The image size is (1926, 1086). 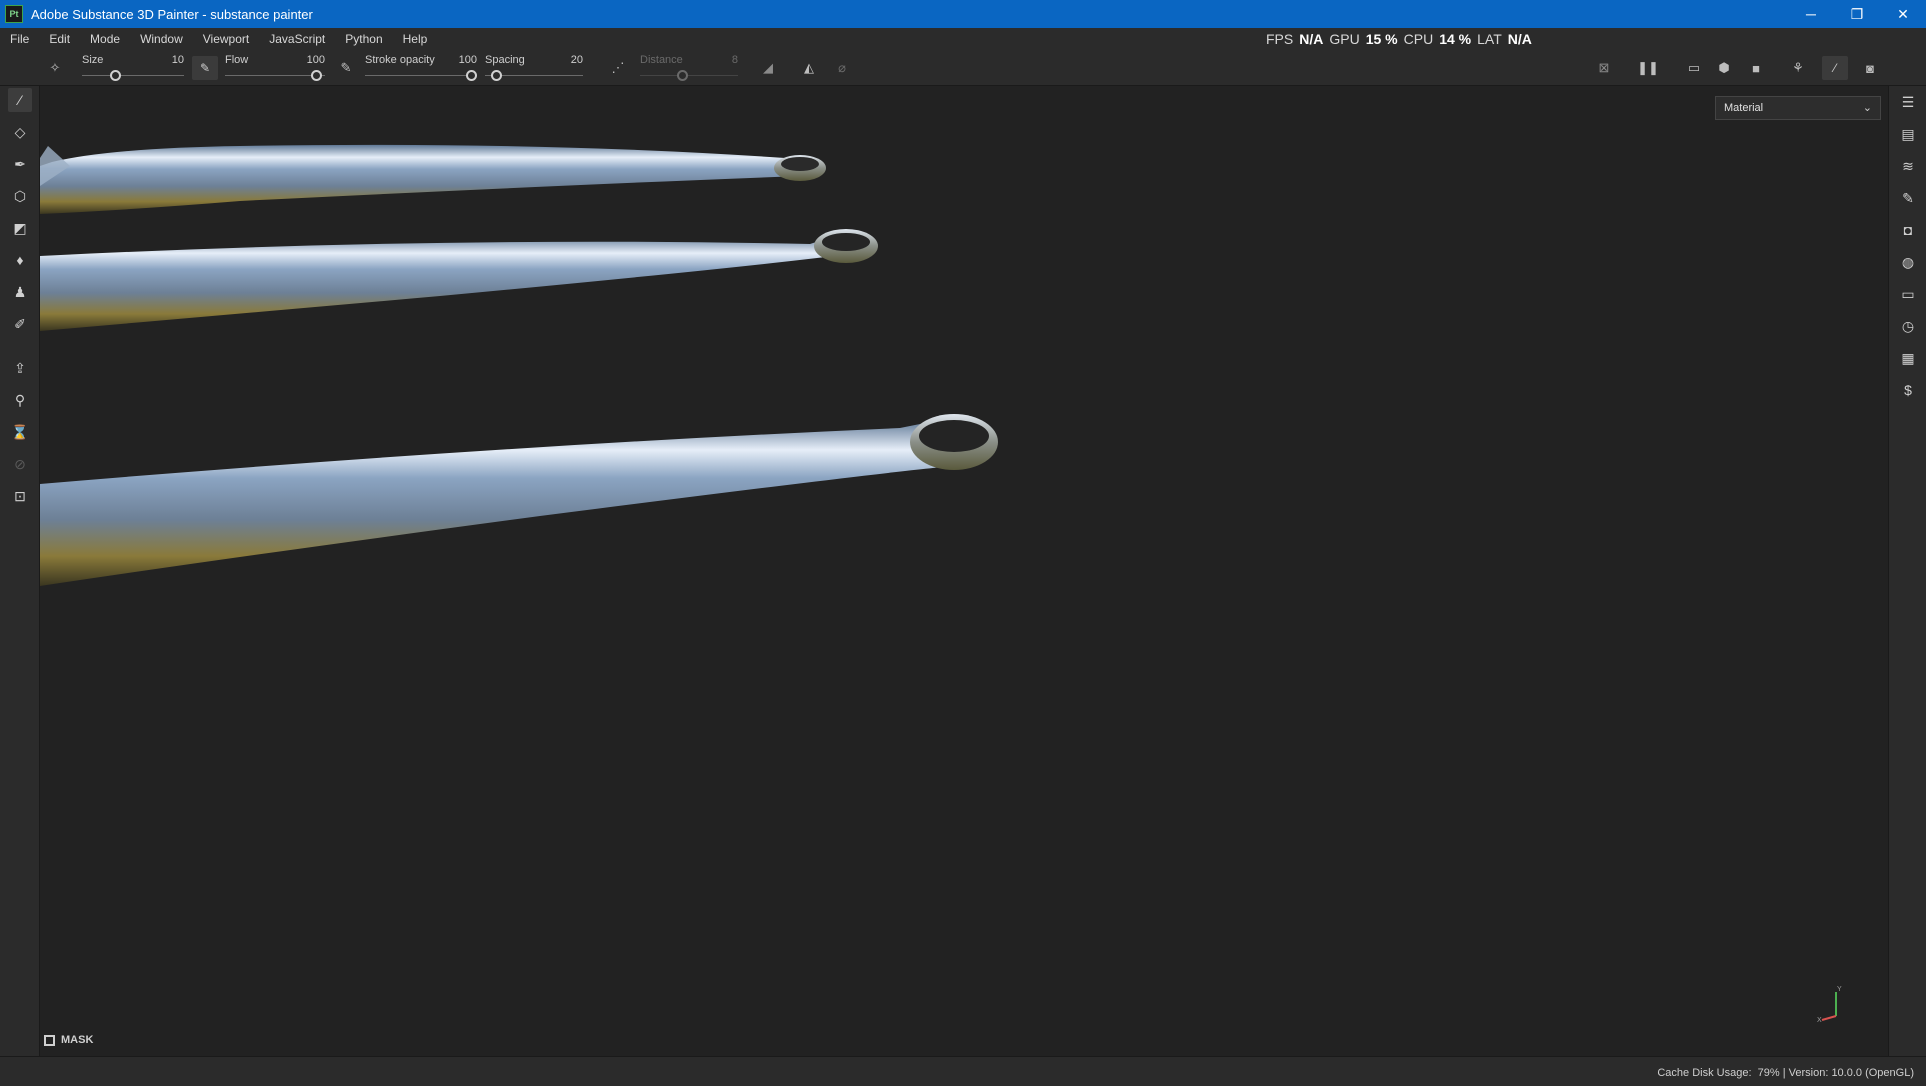 I want to click on camera-icon: ■, so click(x=1756, y=68).